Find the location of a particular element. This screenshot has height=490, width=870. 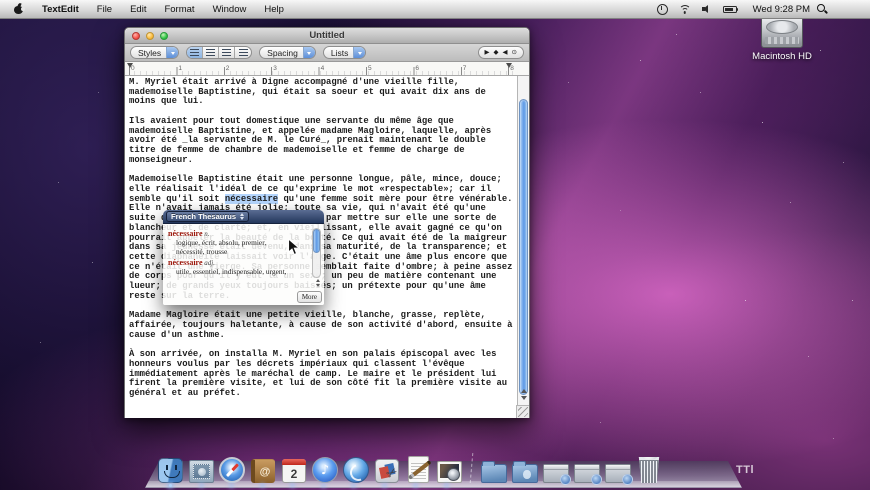

align-justify-icon is located at coordinates (227, 52).